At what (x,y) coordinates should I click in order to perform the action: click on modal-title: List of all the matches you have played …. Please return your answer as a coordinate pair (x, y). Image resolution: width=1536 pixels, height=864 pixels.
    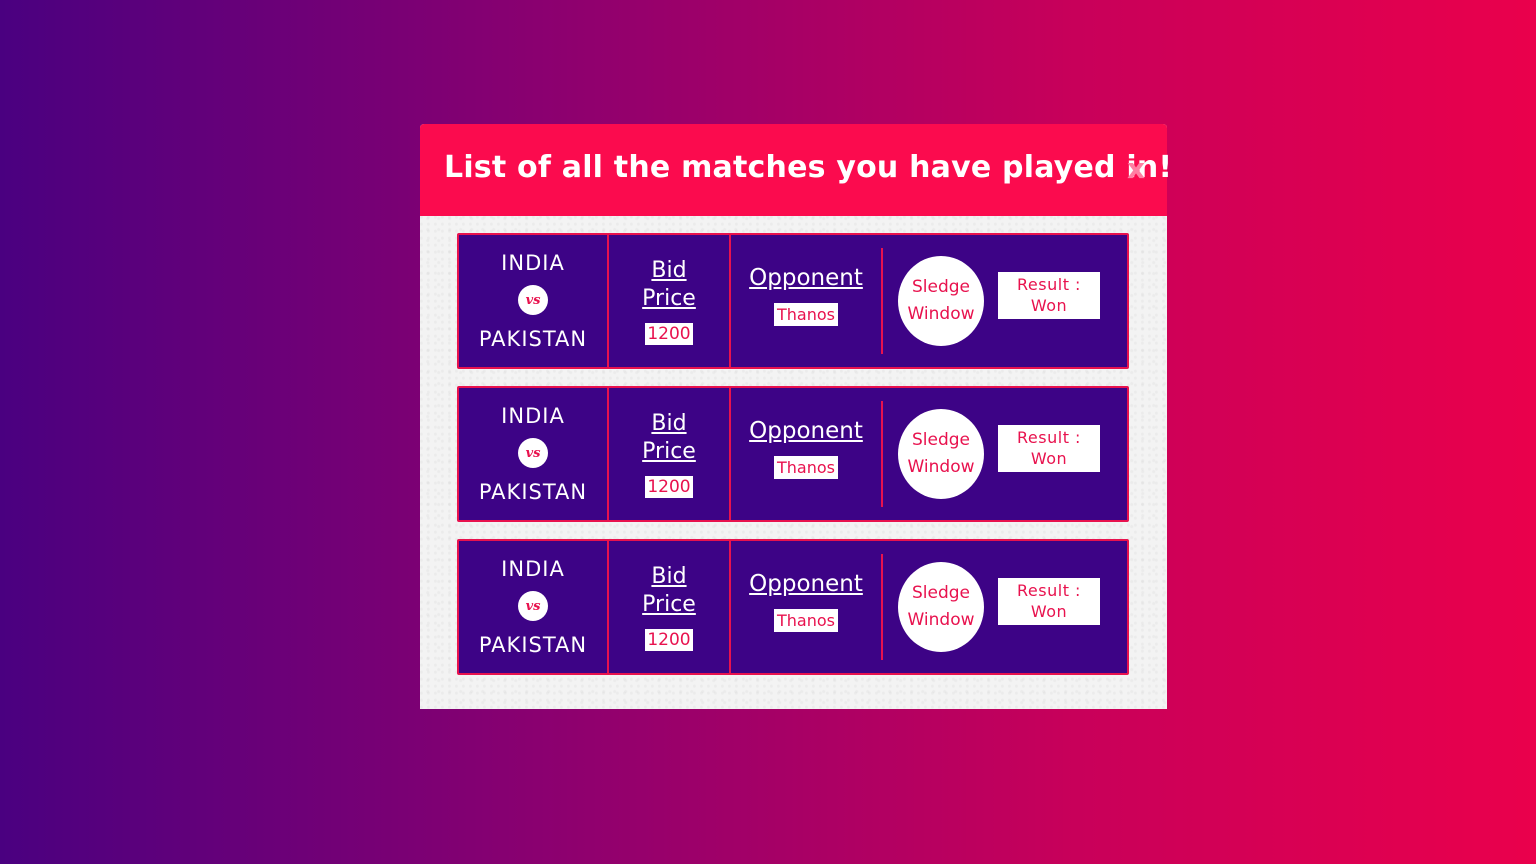
    Looking at the image, I should click on (808, 167).